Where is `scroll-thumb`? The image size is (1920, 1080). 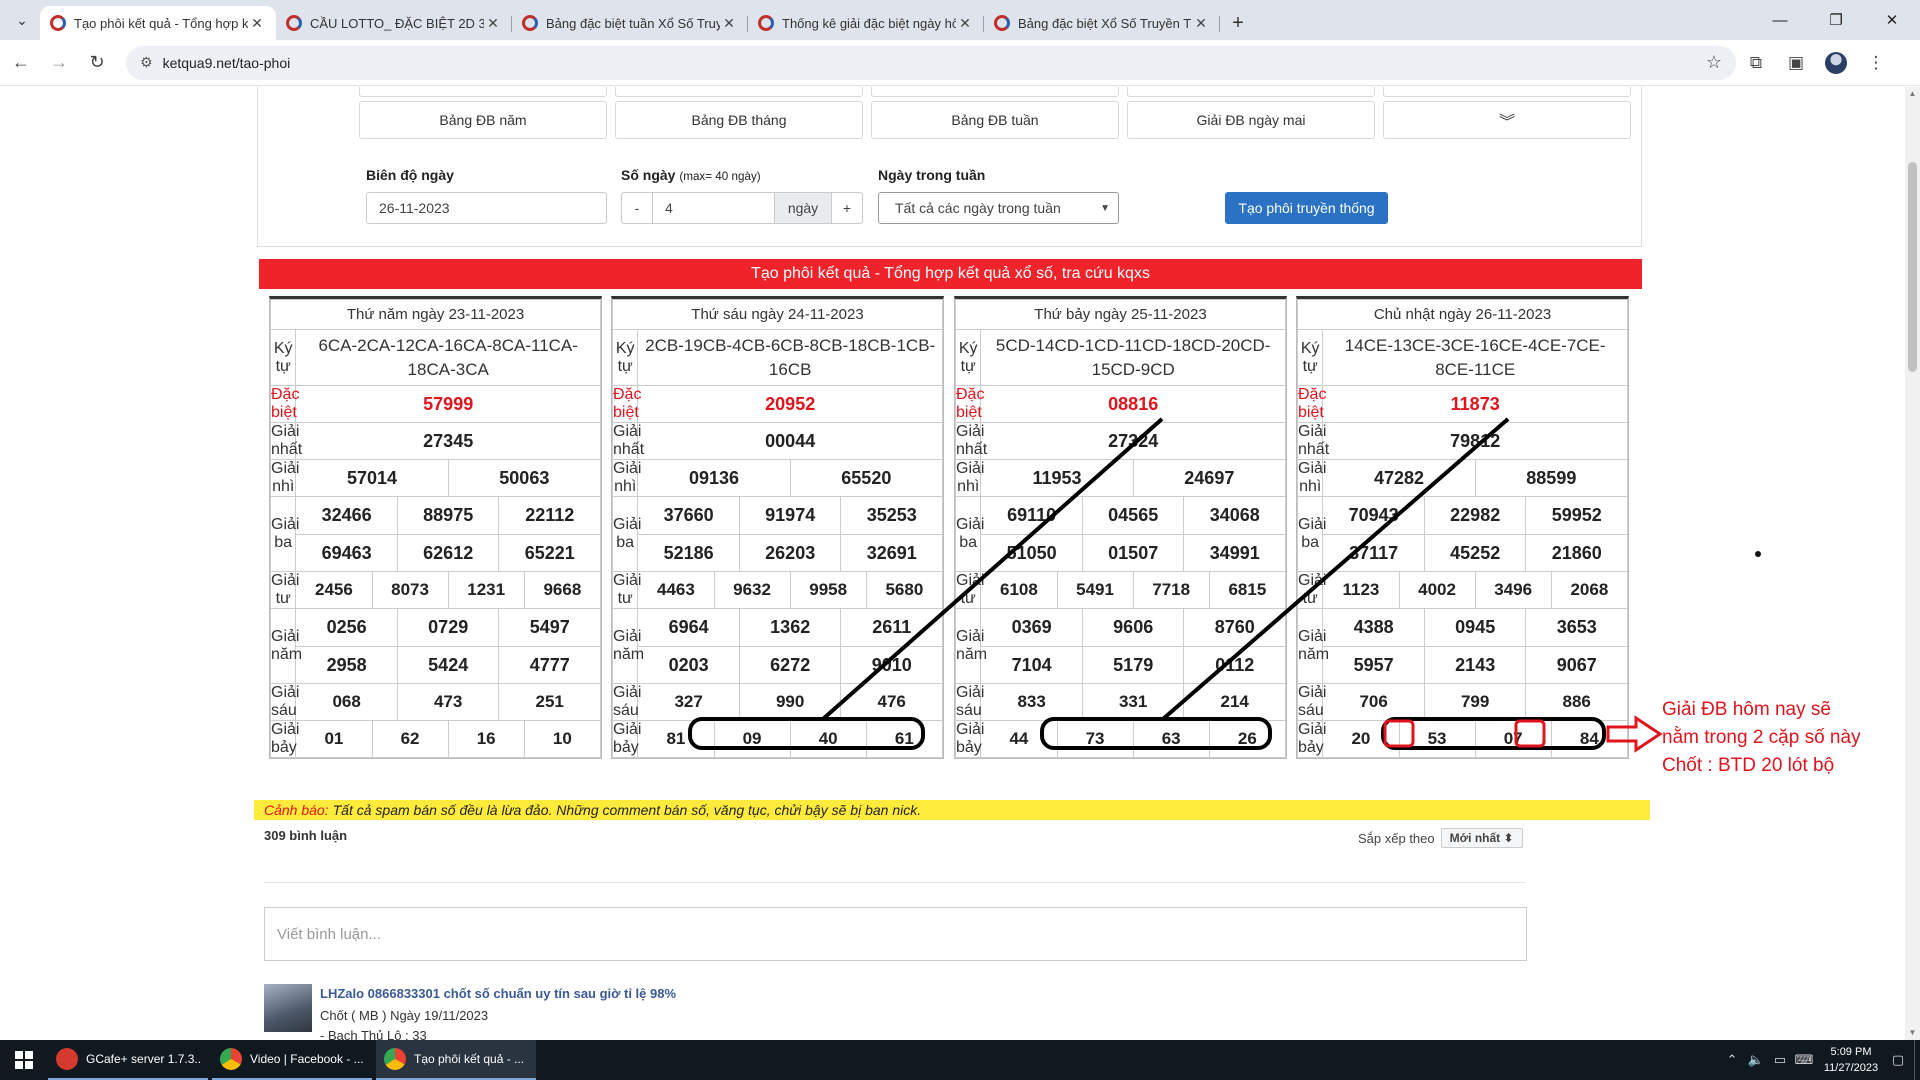
scroll-thumb is located at coordinates (1912, 267).